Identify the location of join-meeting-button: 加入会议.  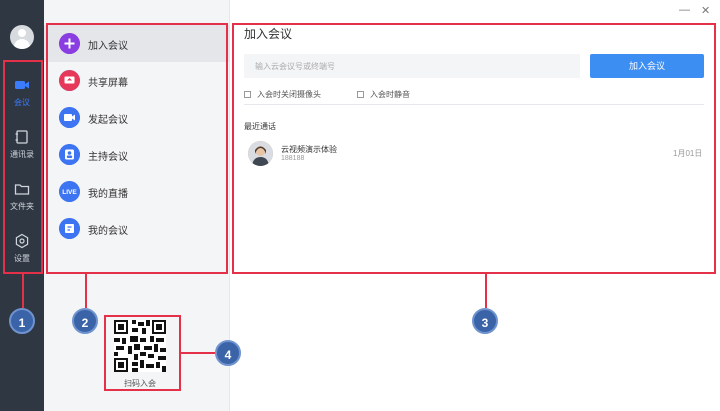
(647, 66).